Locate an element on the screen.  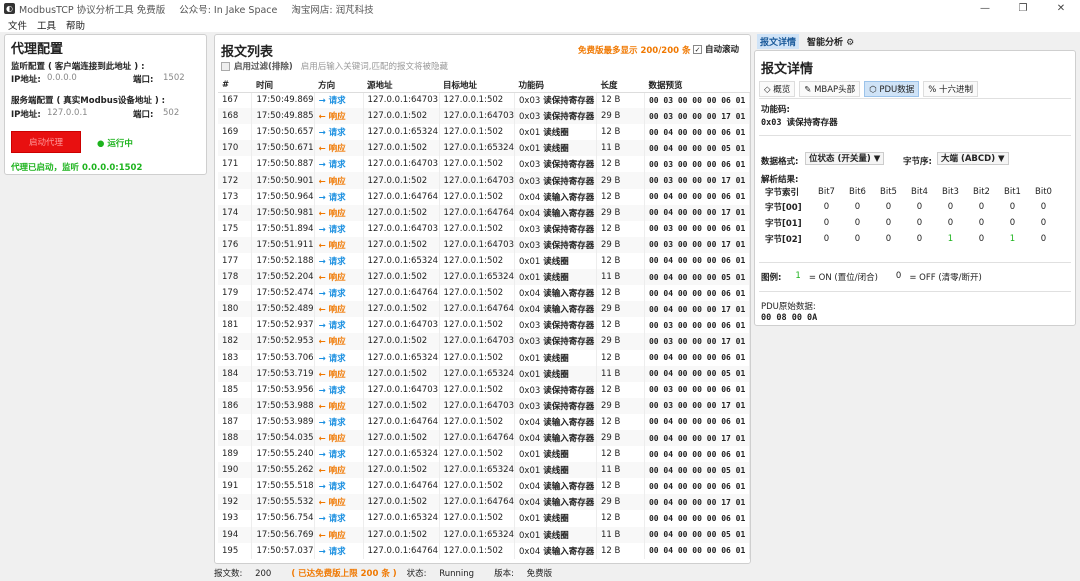
tab-message-detail: 报文详情 is located at coordinates (778, 41).